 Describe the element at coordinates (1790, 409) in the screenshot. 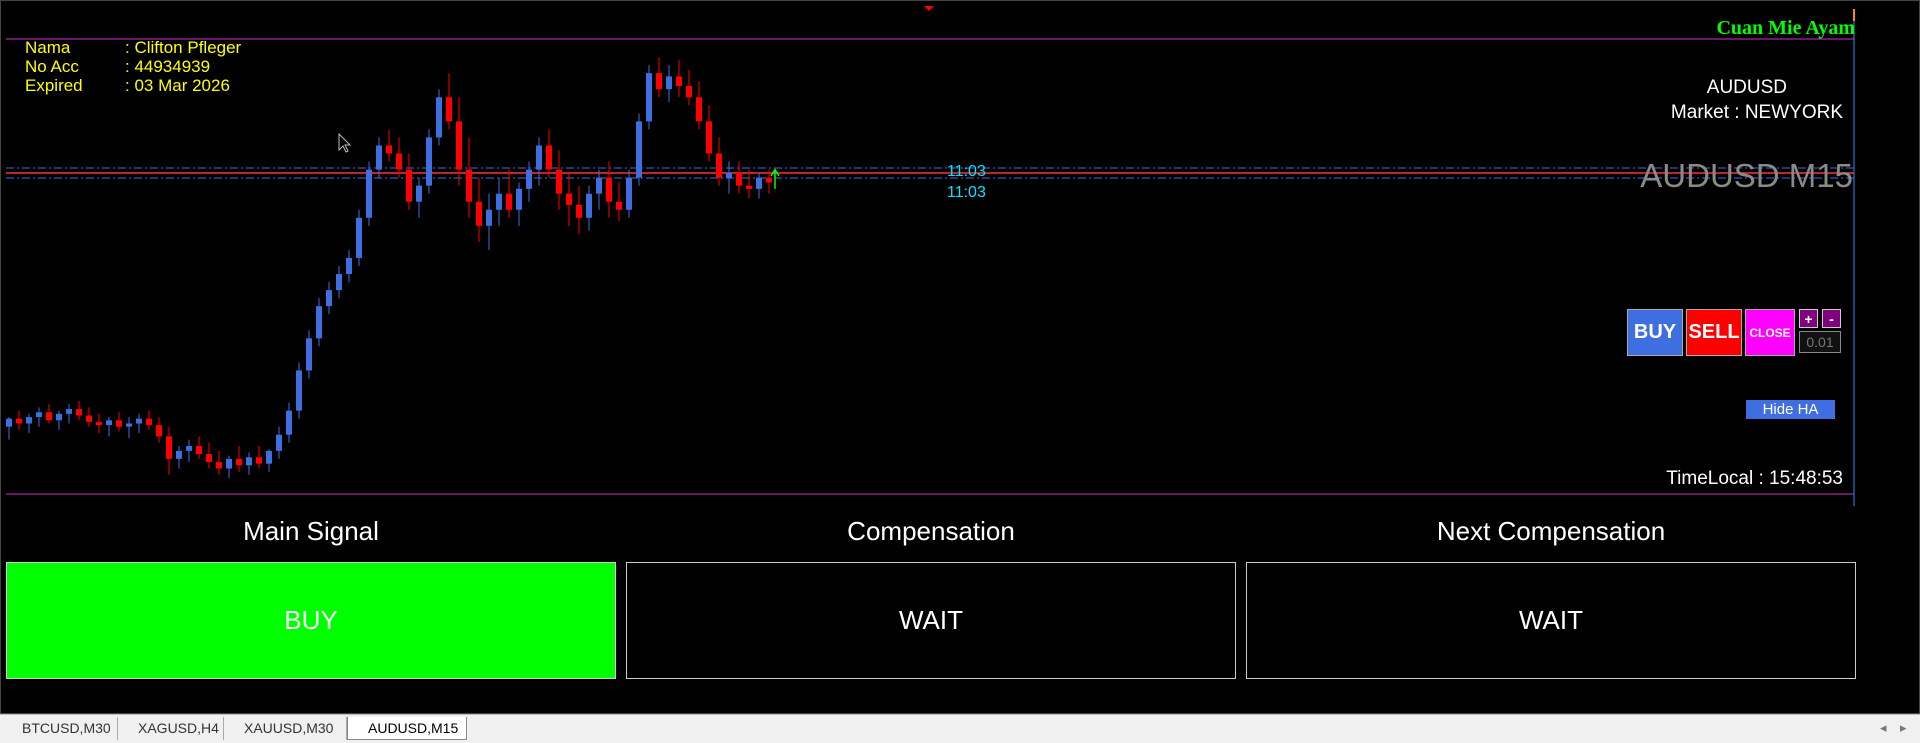

I see `hide-ha-button: Hide HA` at that location.